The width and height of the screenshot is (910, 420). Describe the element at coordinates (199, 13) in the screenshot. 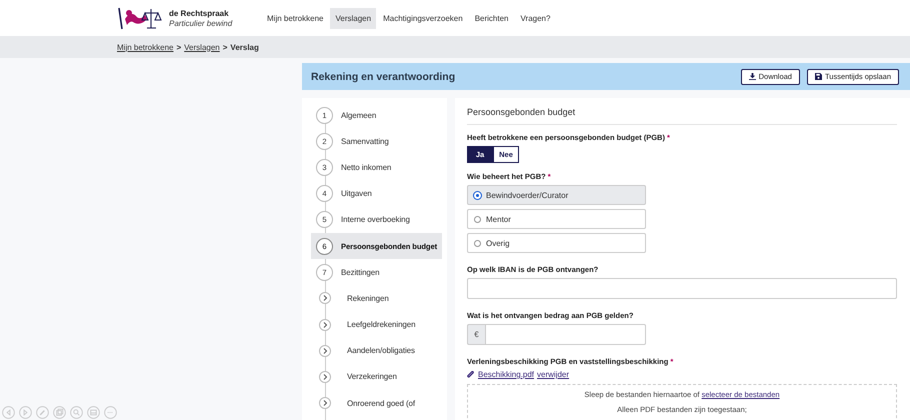

I see `brand-title: de Rechtspraak` at that location.